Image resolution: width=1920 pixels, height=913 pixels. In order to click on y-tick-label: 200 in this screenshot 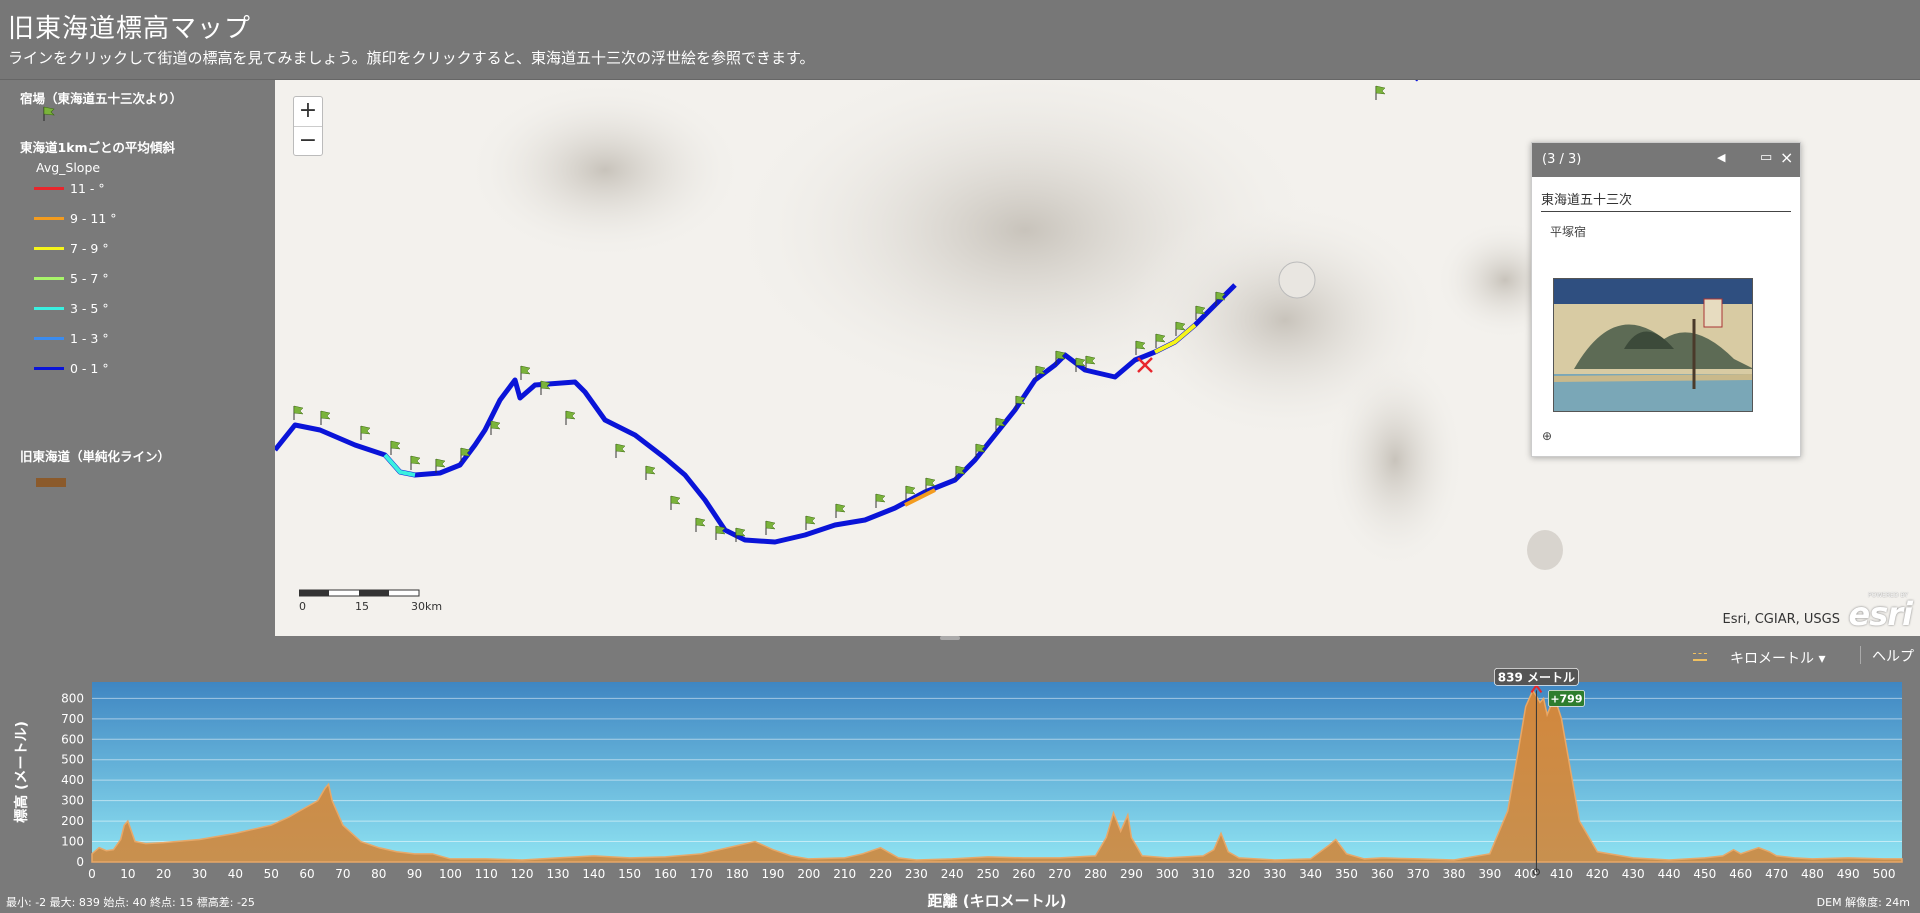, I will do `click(72, 821)`.